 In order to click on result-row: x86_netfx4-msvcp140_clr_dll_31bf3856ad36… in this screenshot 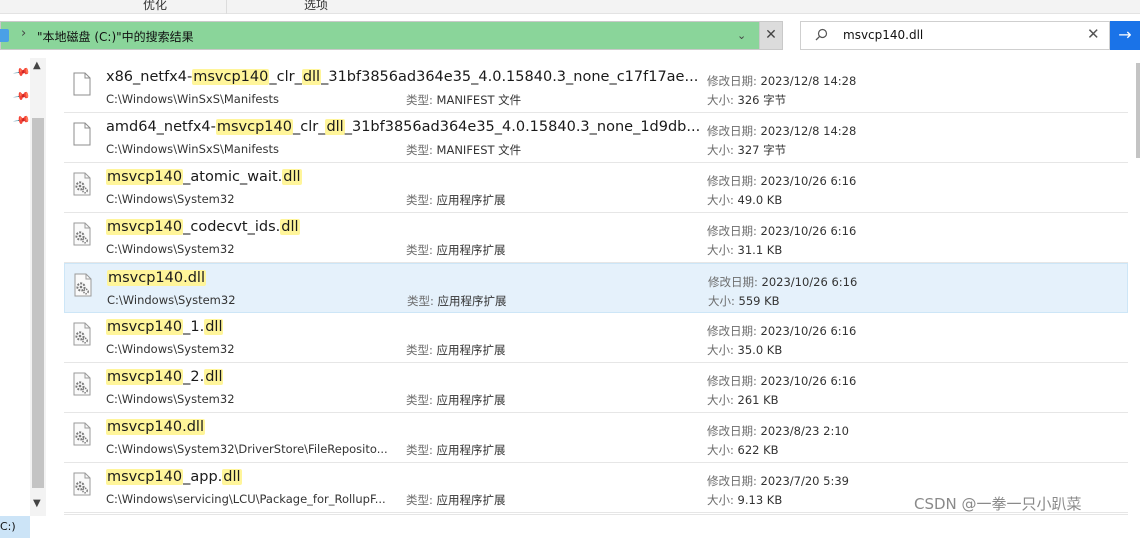, I will do `click(596, 88)`.